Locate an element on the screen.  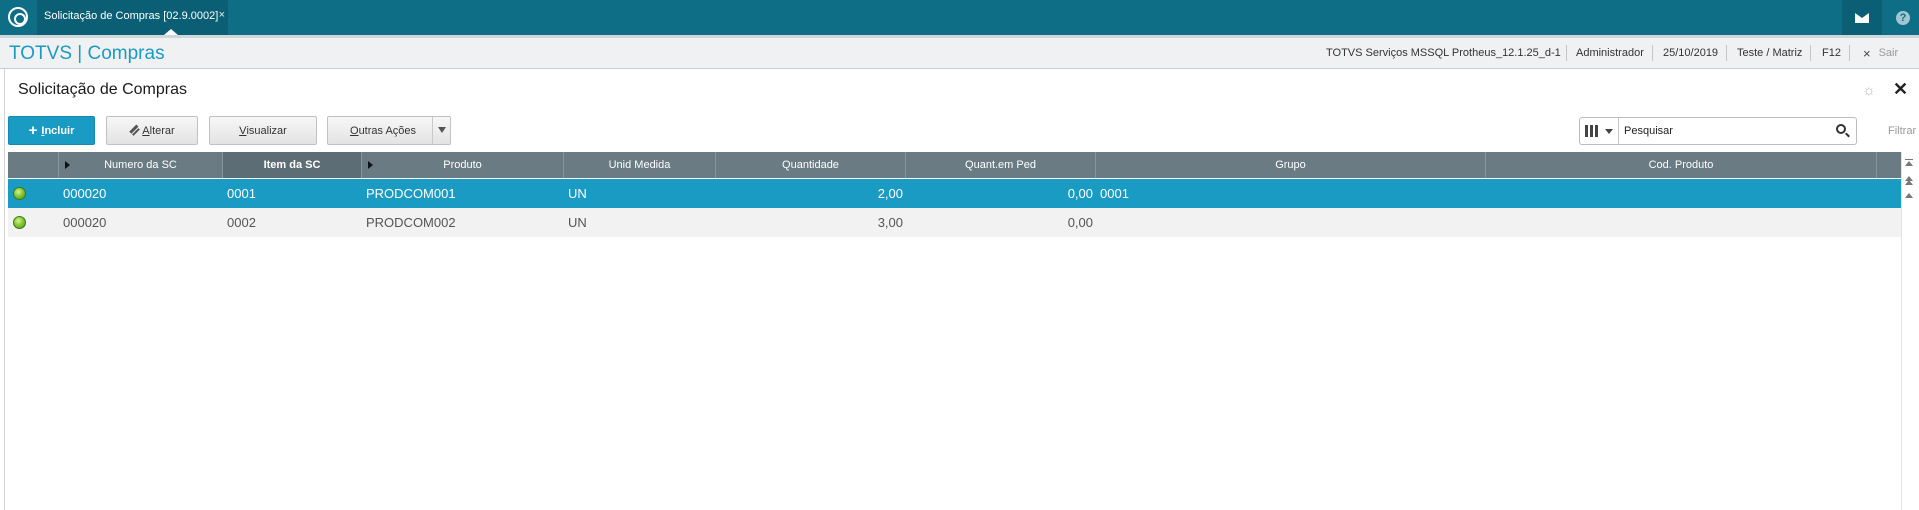
outras-label: utras Ações is located at coordinates (387, 130).